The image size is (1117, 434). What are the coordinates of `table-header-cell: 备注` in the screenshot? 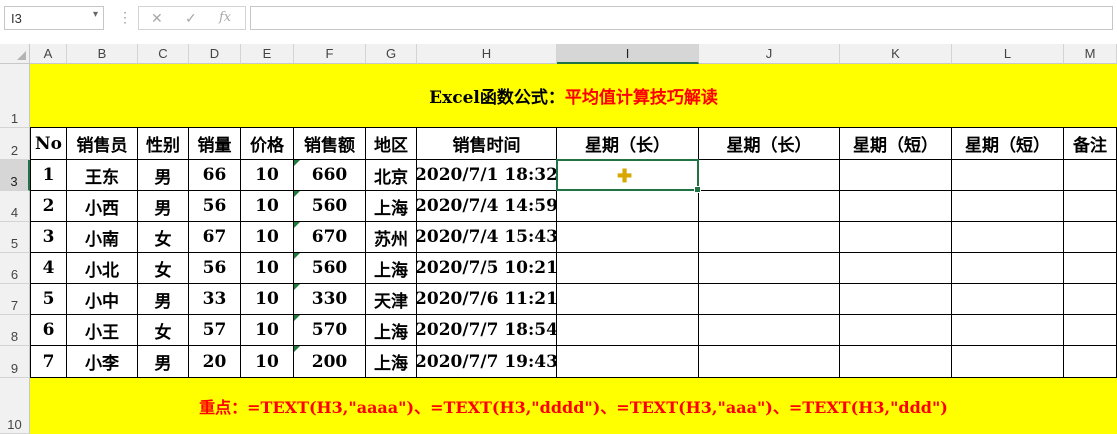 It's located at (1090, 144).